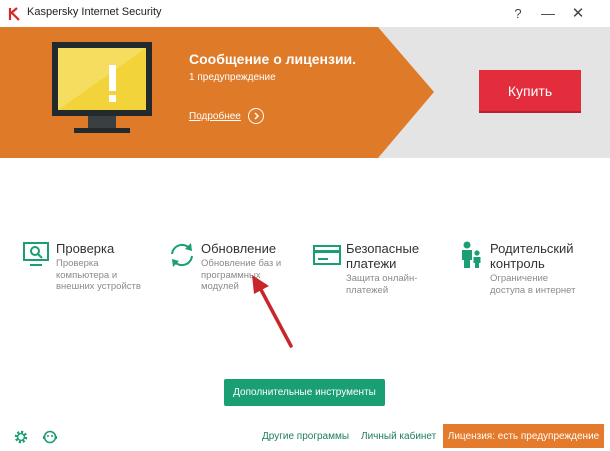  What do you see at coordinates (50, 437) in the screenshot?
I see `support-icon` at bounding box center [50, 437].